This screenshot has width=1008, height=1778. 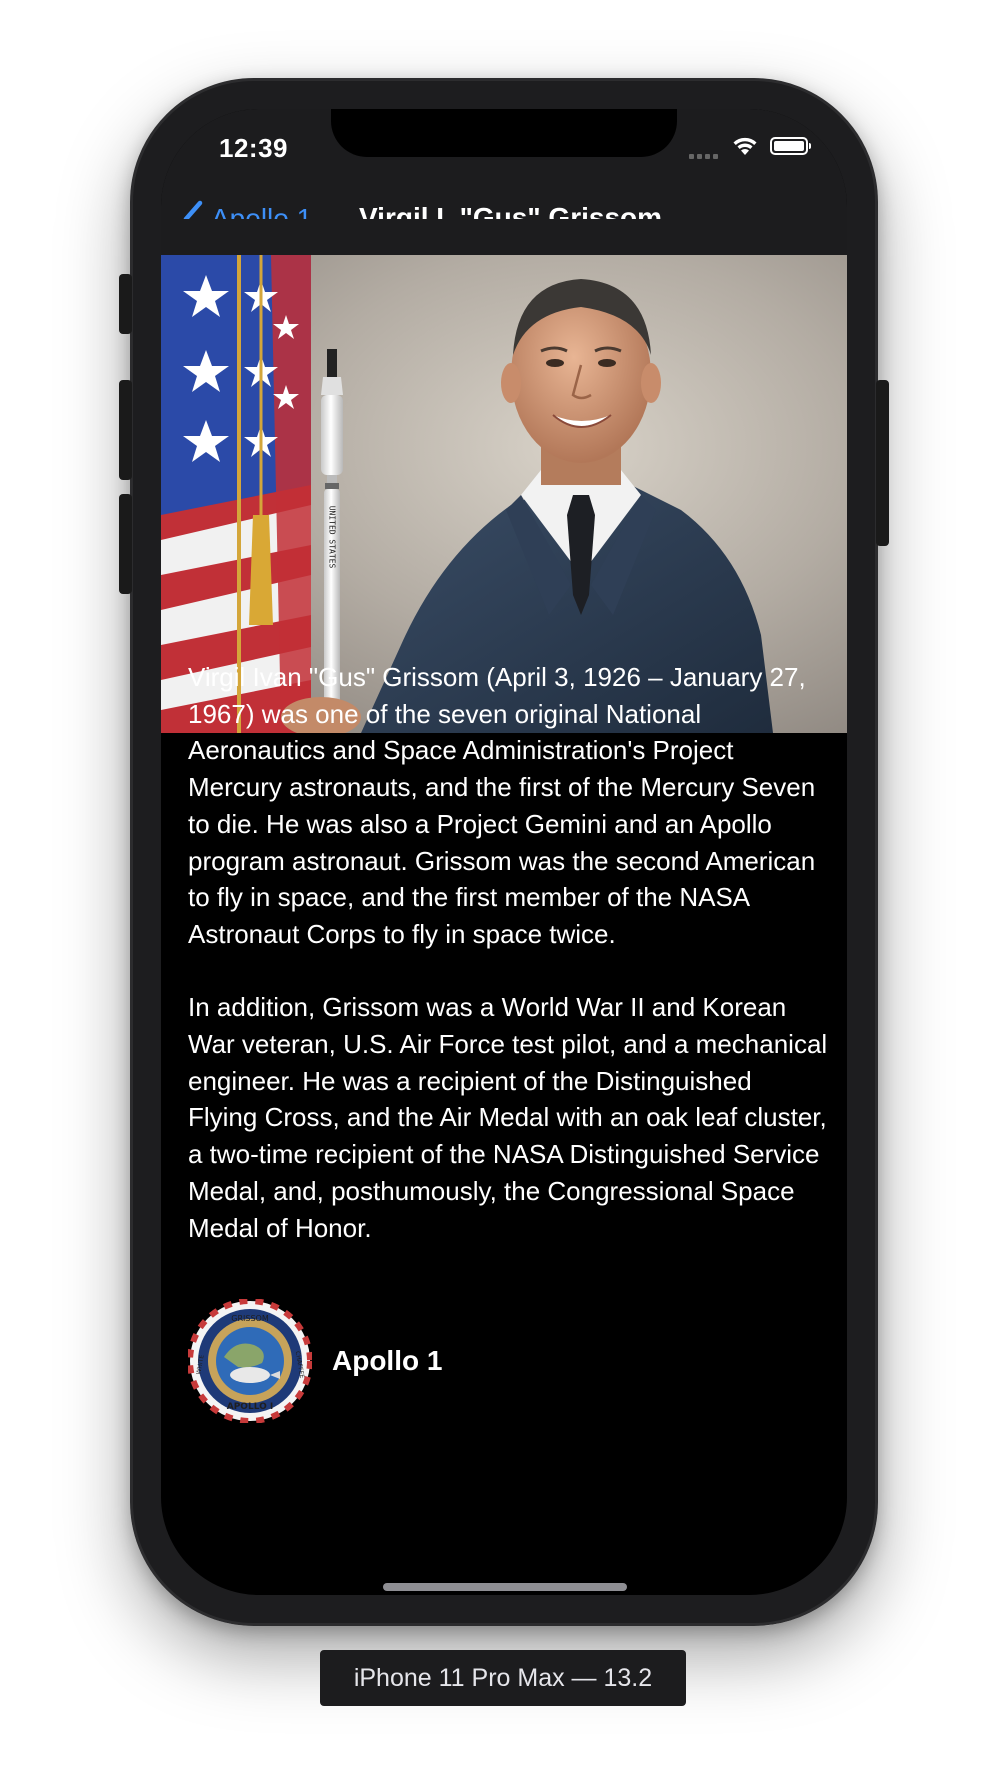 I want to click on mission-label: Apollo 1, so click(x=387, y=1360).